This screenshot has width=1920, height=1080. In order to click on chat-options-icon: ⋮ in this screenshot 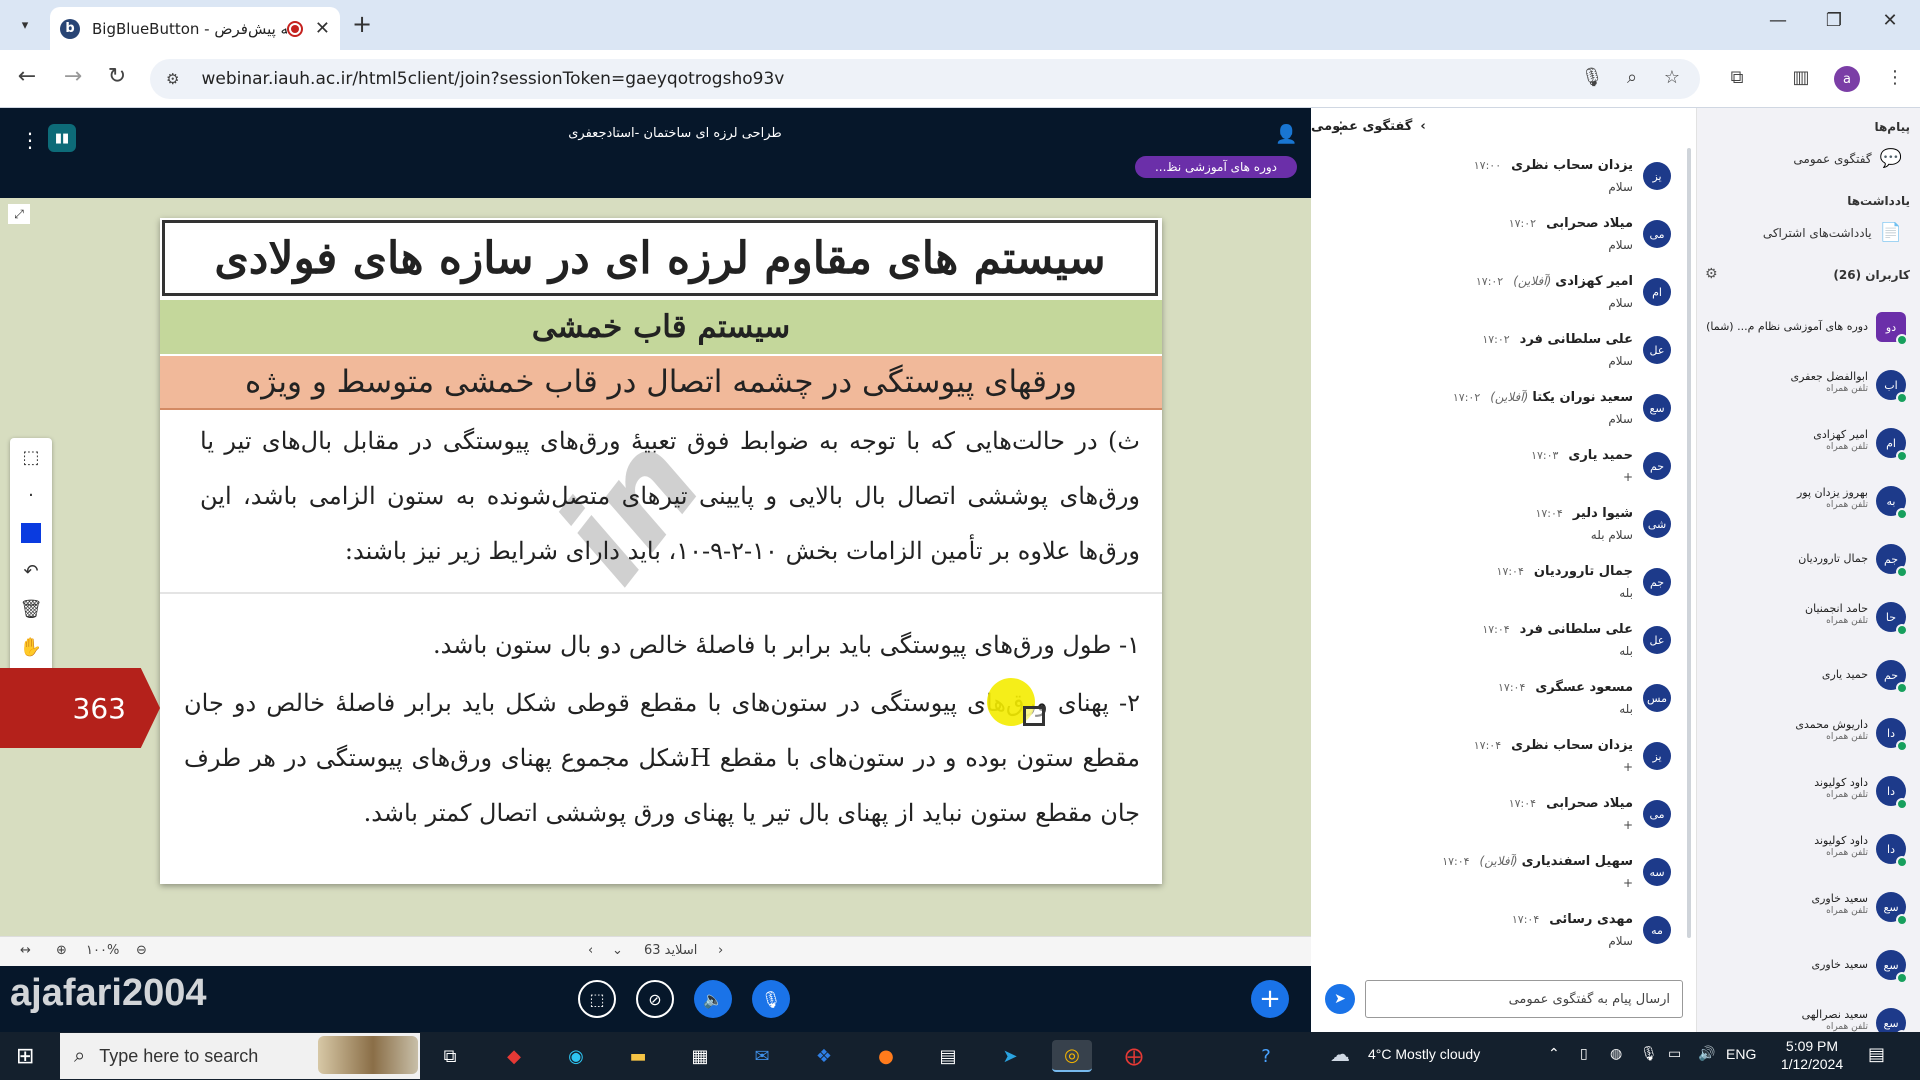, I will do `click(1341, 127)`.